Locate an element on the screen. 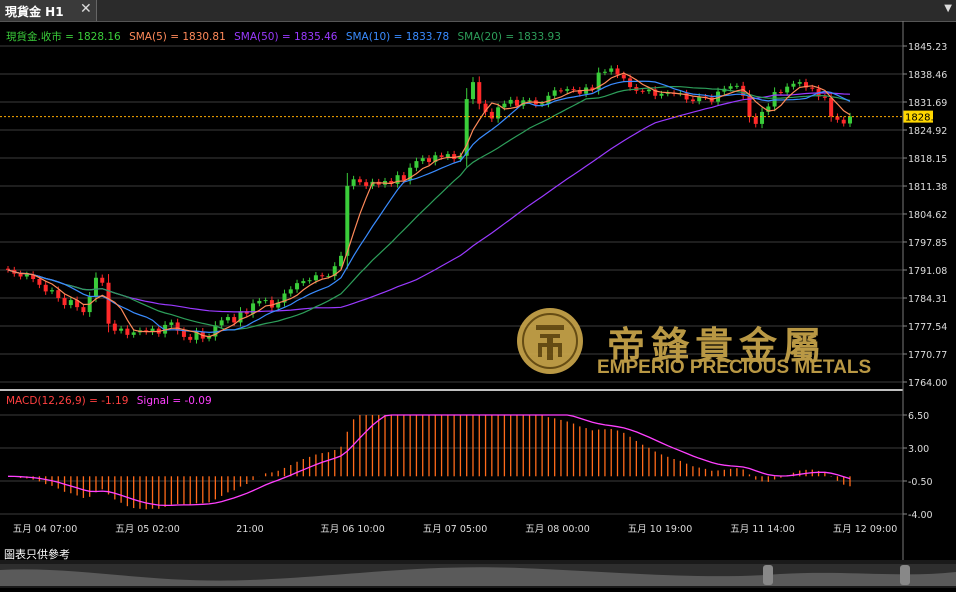  macd-legend: MACD(12,26,9) = -1.19 Signal = -0.09 is located at coordinates (109, 401).